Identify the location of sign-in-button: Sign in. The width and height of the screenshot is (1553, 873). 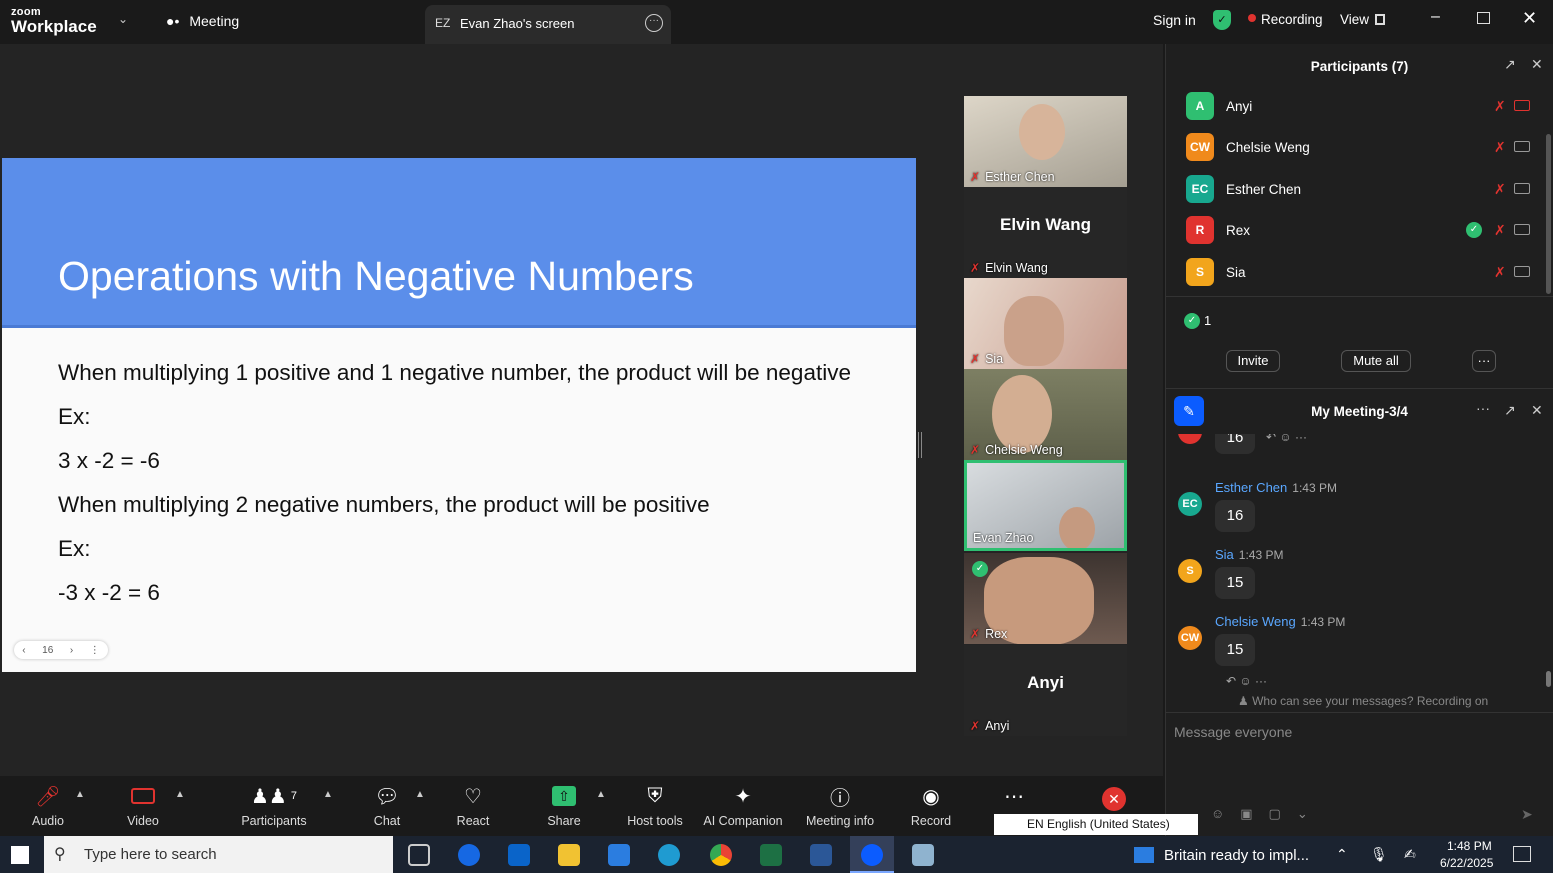
(1174, 20).